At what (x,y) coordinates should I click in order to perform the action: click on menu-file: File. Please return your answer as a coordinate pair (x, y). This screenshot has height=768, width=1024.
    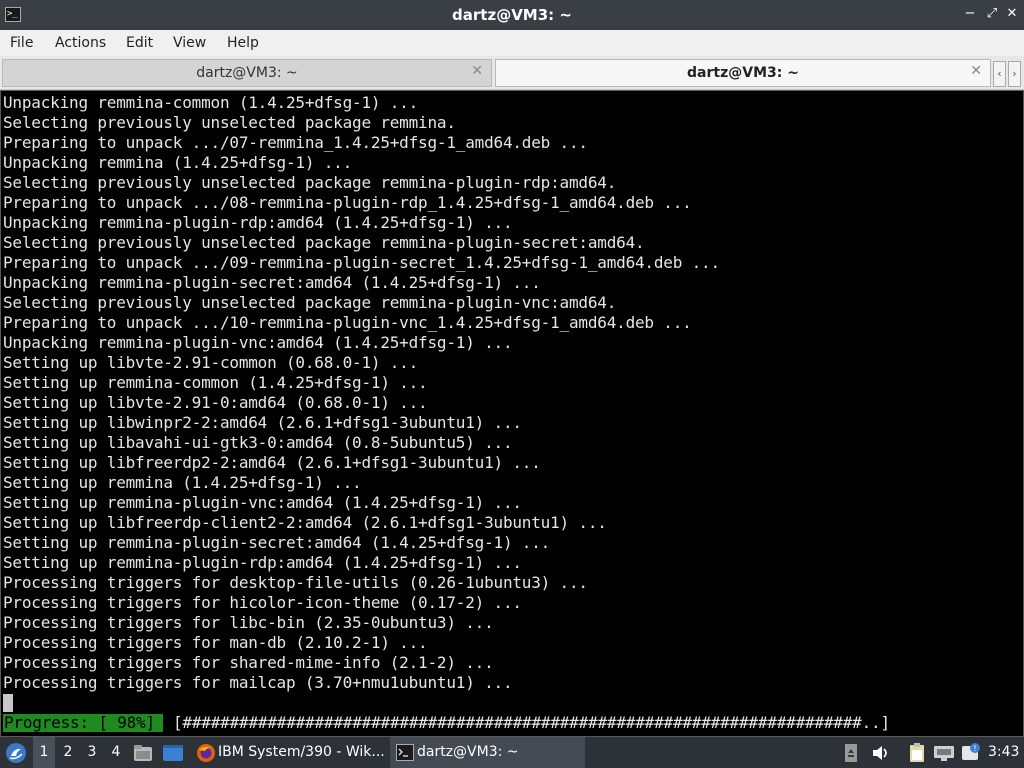
    Looking at the image, I should click on (21, 43).